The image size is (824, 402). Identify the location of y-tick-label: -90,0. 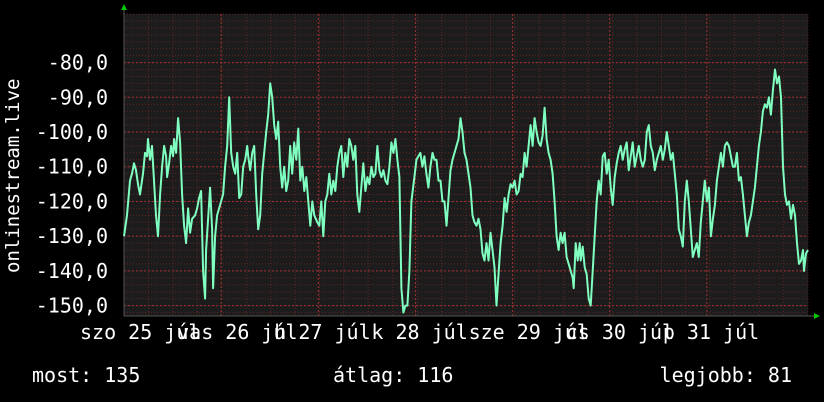
(78, 97).